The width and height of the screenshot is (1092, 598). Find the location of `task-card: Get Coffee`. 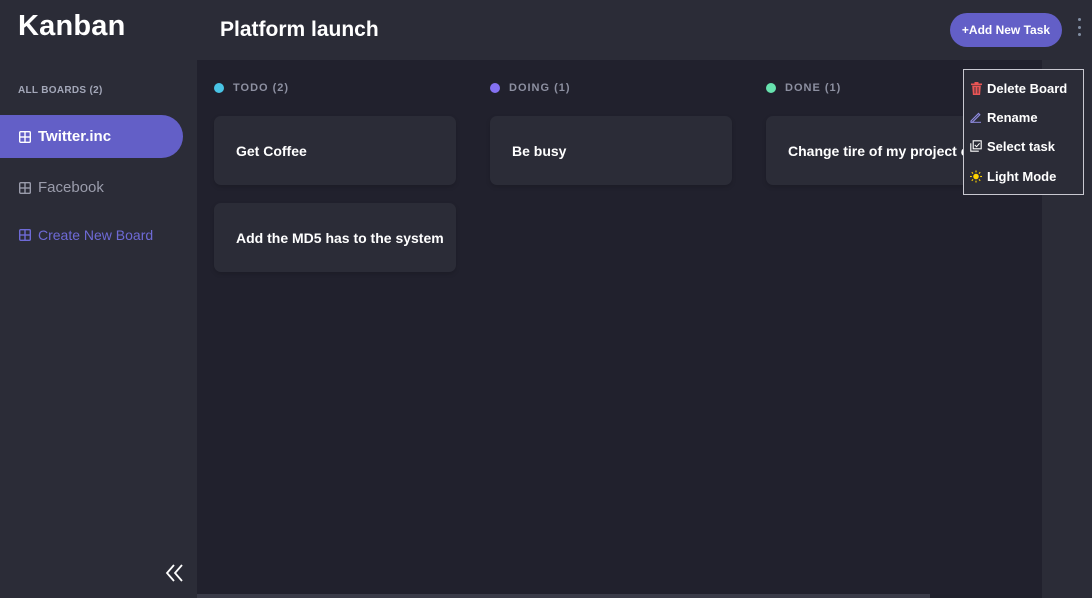

task-card: Get Coffee is located at coordinates (335, 150).